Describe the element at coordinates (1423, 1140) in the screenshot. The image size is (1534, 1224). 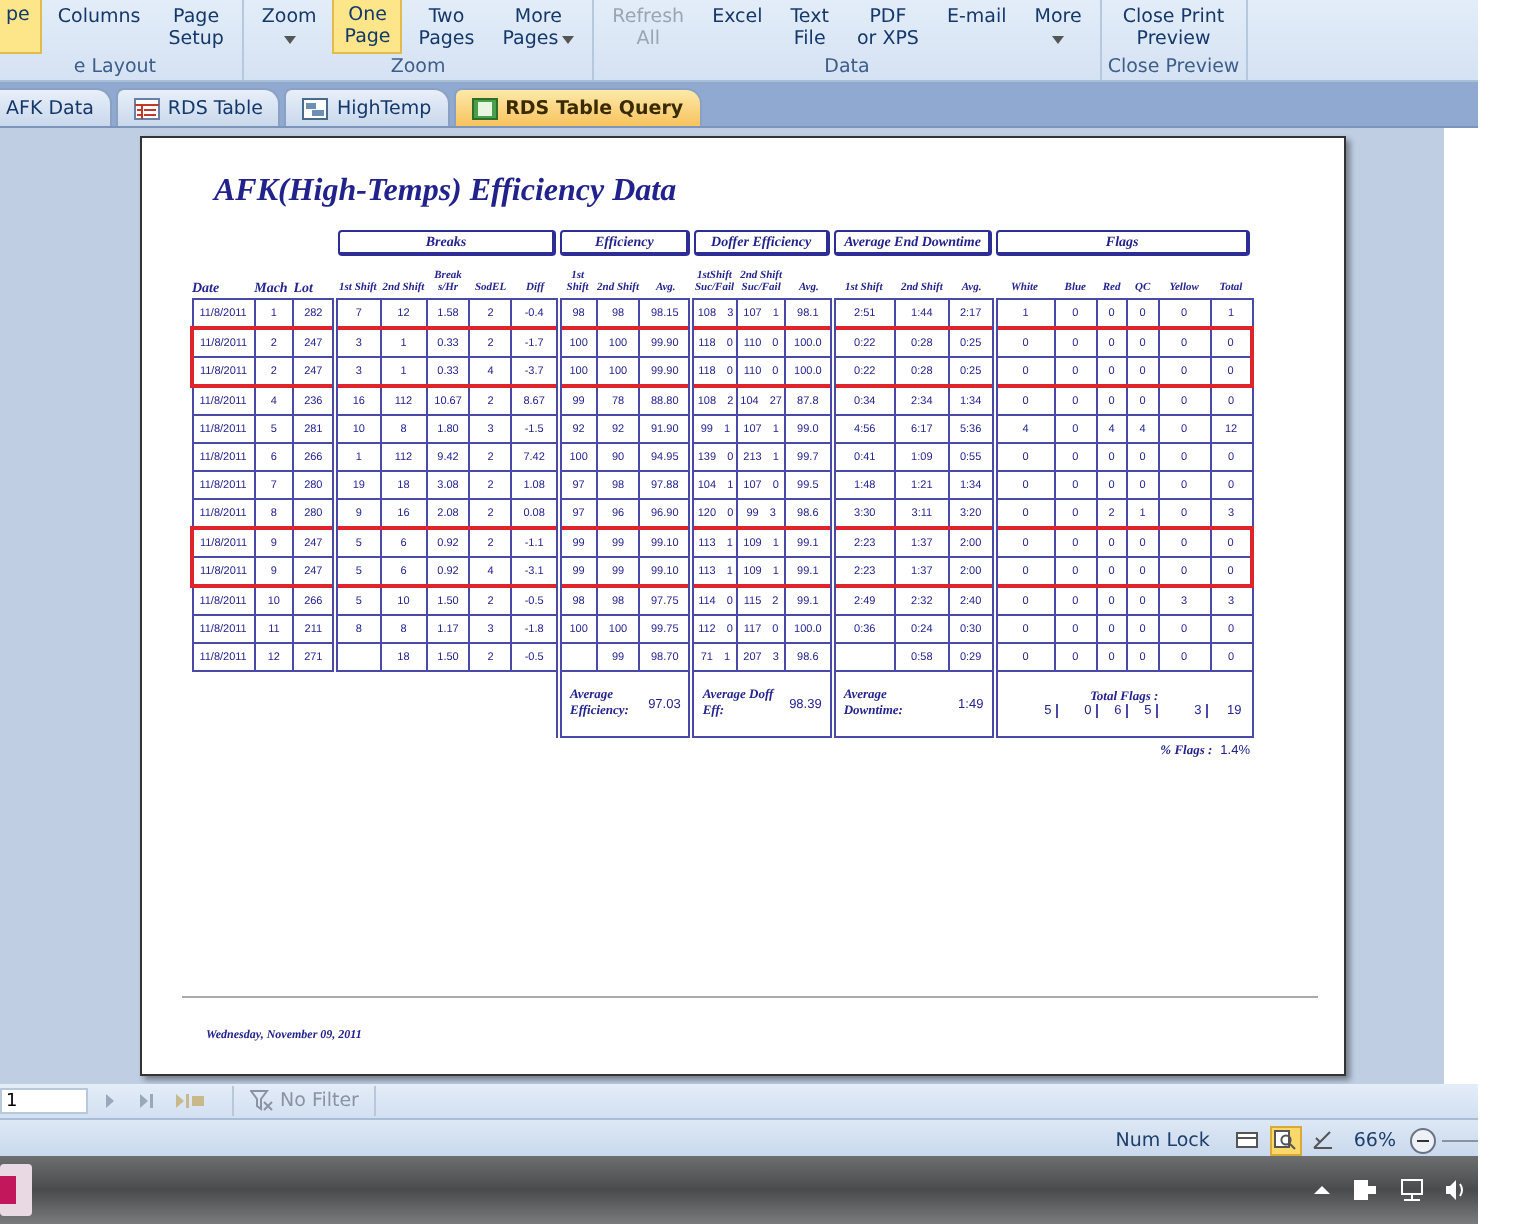
I see `zoom-out-icon` at that location.